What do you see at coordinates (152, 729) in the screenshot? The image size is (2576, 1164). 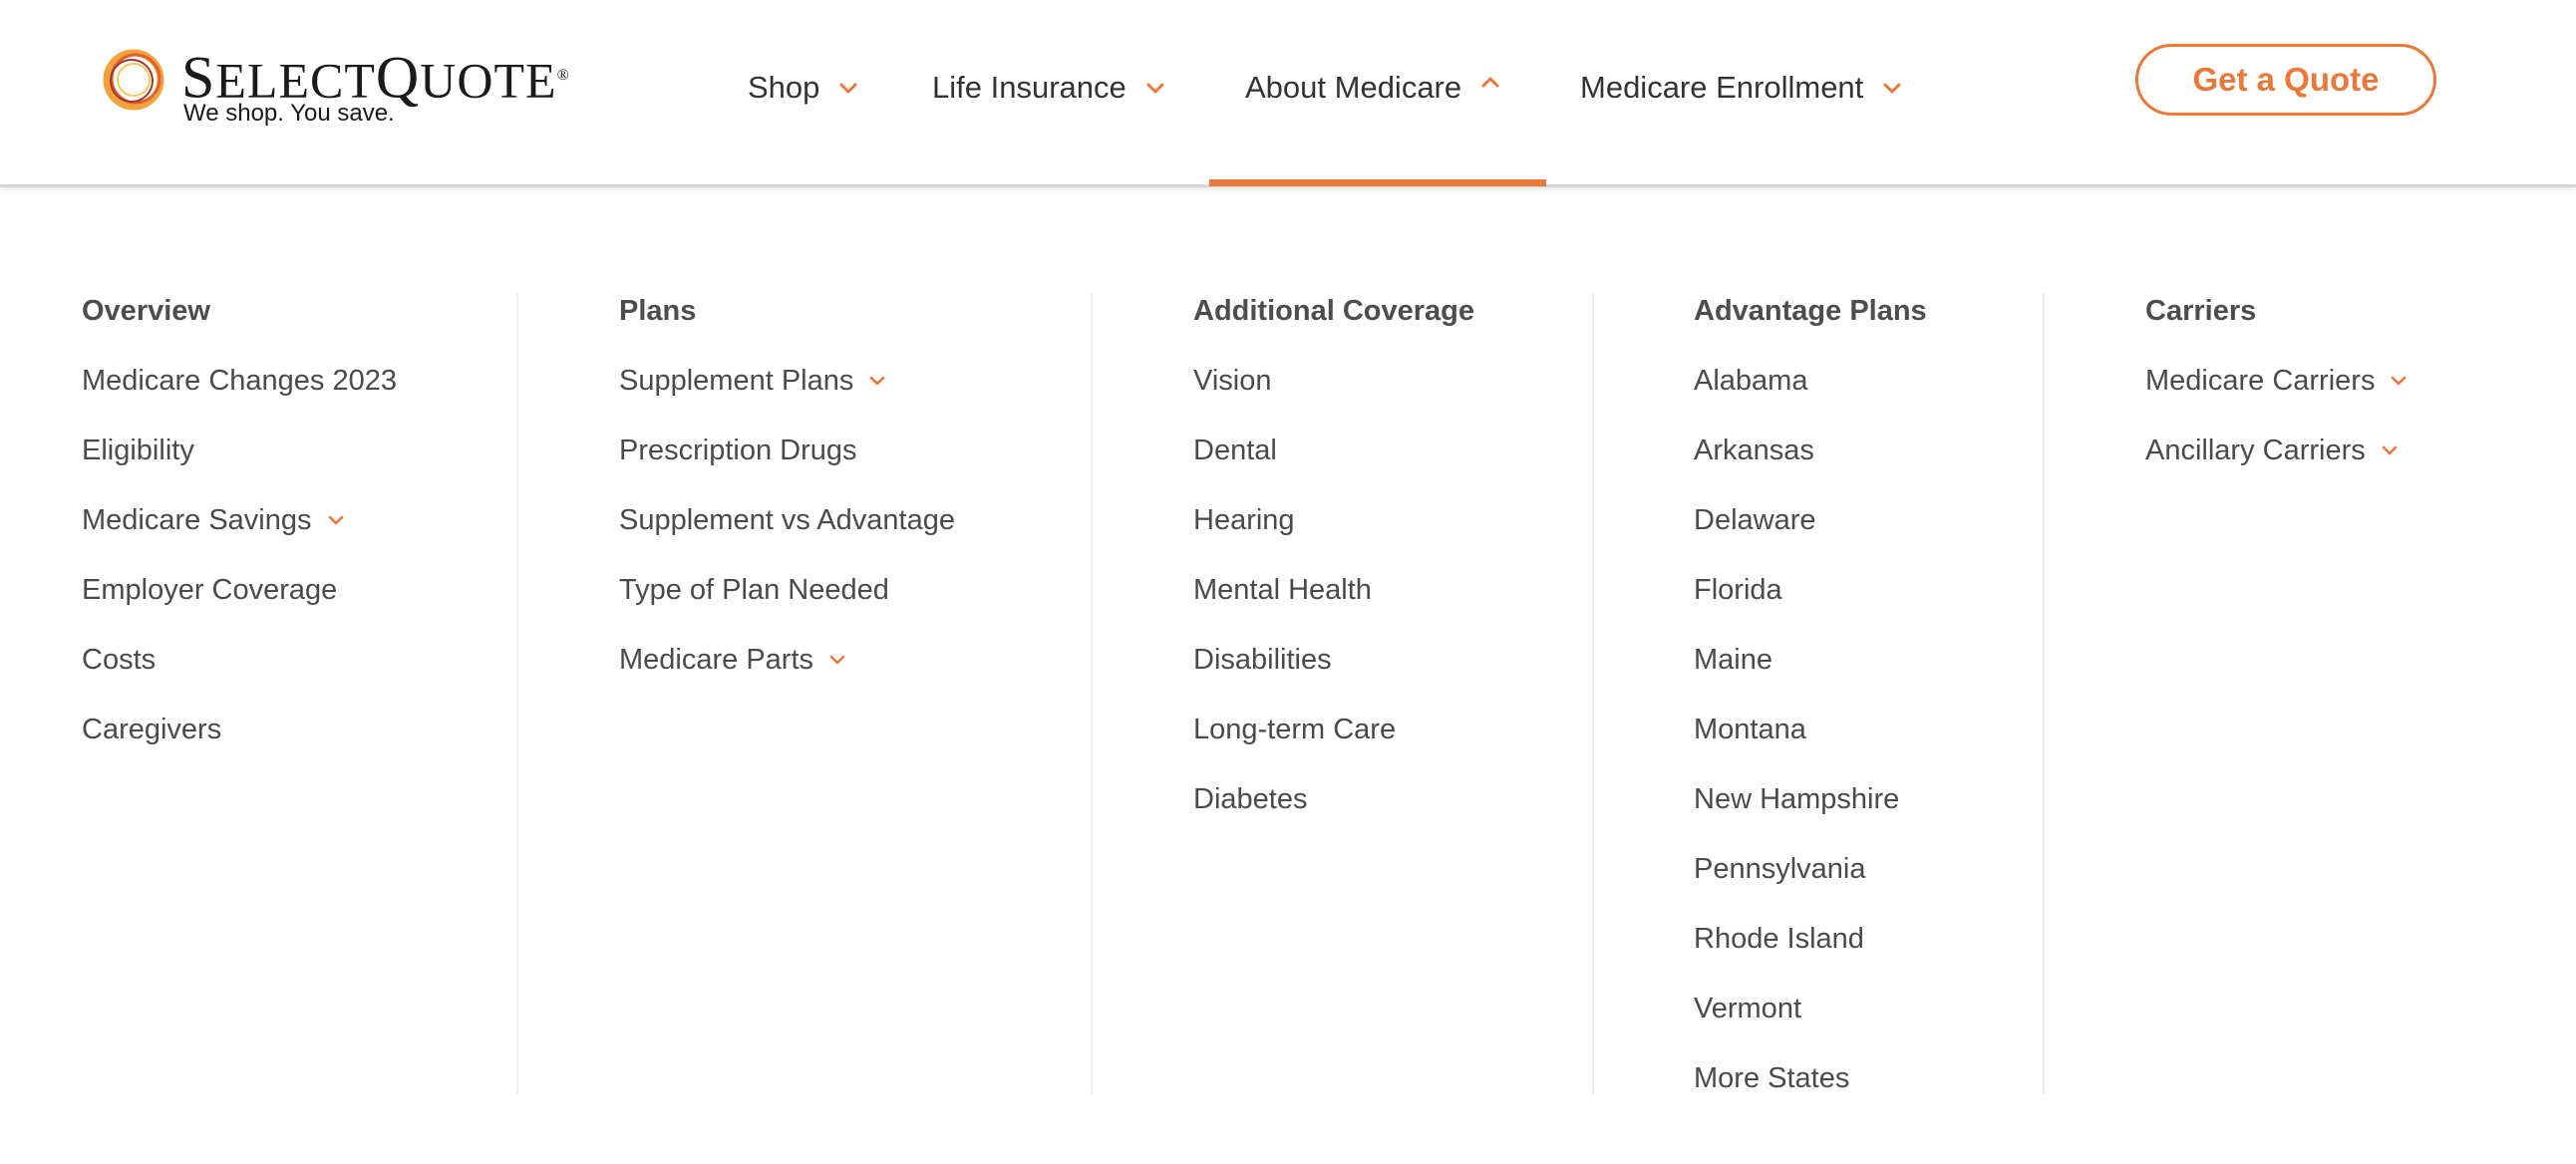 I see `link-label: Caregivers` at bounding box center [152, 729].